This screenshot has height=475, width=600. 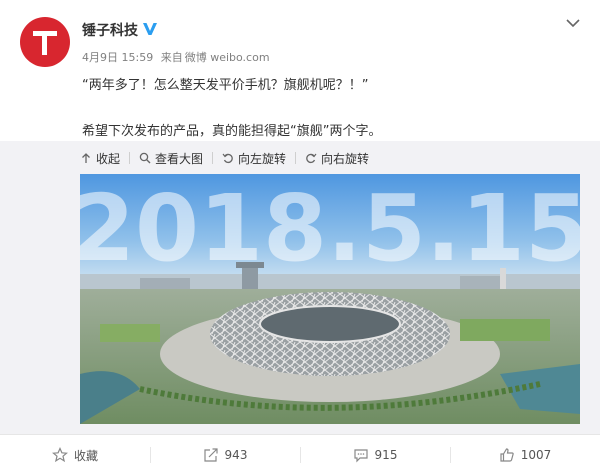 What do you see at coordinates (262, 158) in the screenshot?
I see `rotate-left-label: 向左旋转` at bounding box center [262, 158].